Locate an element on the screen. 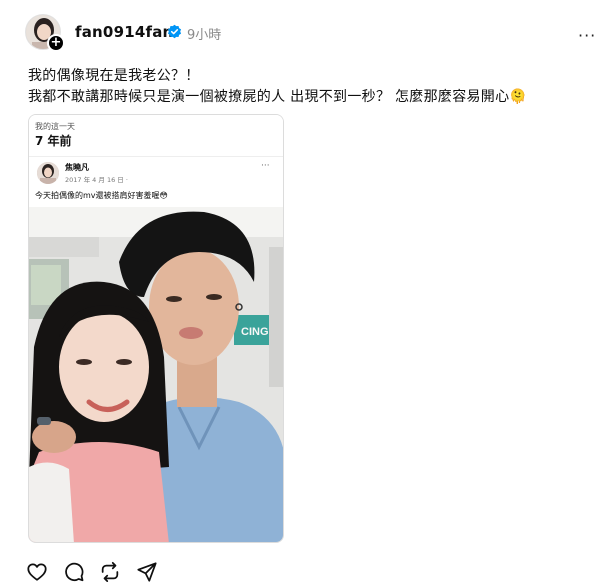 The image size is (594, 582). caption-line: 我都不敢講那時候只是演一個被撩屍的人 出現不到一秒？ 怎麼那麼容易開心🫠 is located at coordinates (278, 97).